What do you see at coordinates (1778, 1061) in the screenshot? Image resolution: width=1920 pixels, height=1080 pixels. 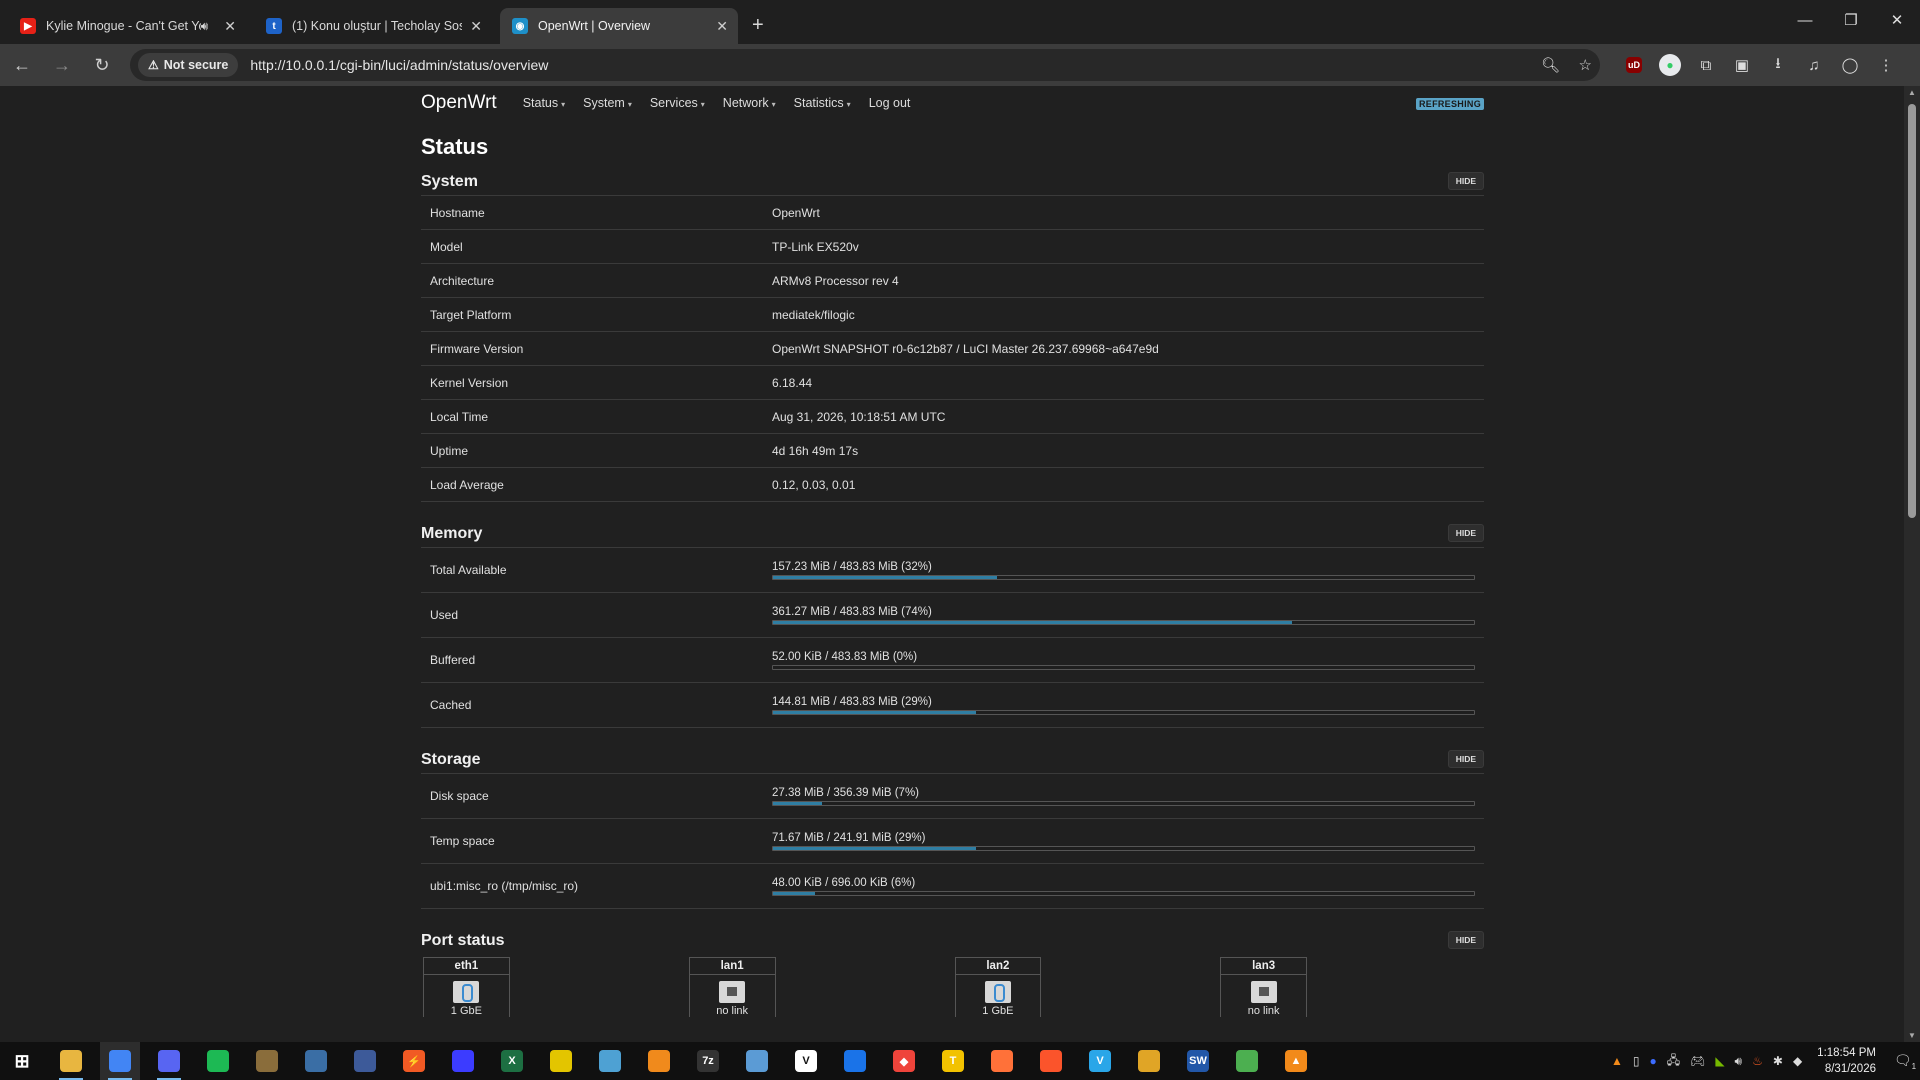 I see `gear-tray-icon: ✱` at bounding box center [1778, 1061].